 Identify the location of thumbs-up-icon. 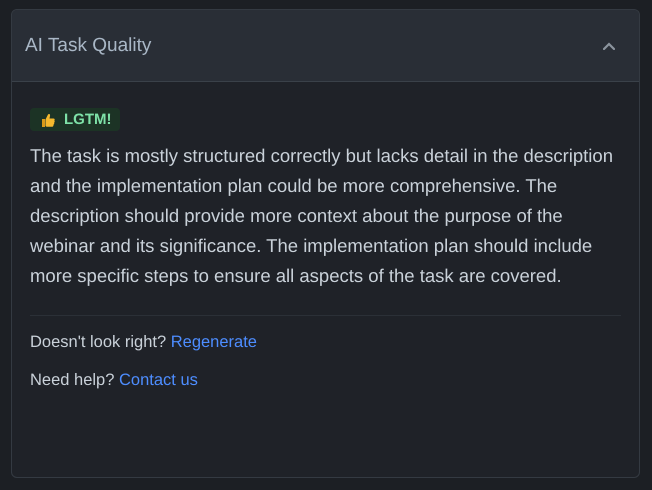
(48, 120).